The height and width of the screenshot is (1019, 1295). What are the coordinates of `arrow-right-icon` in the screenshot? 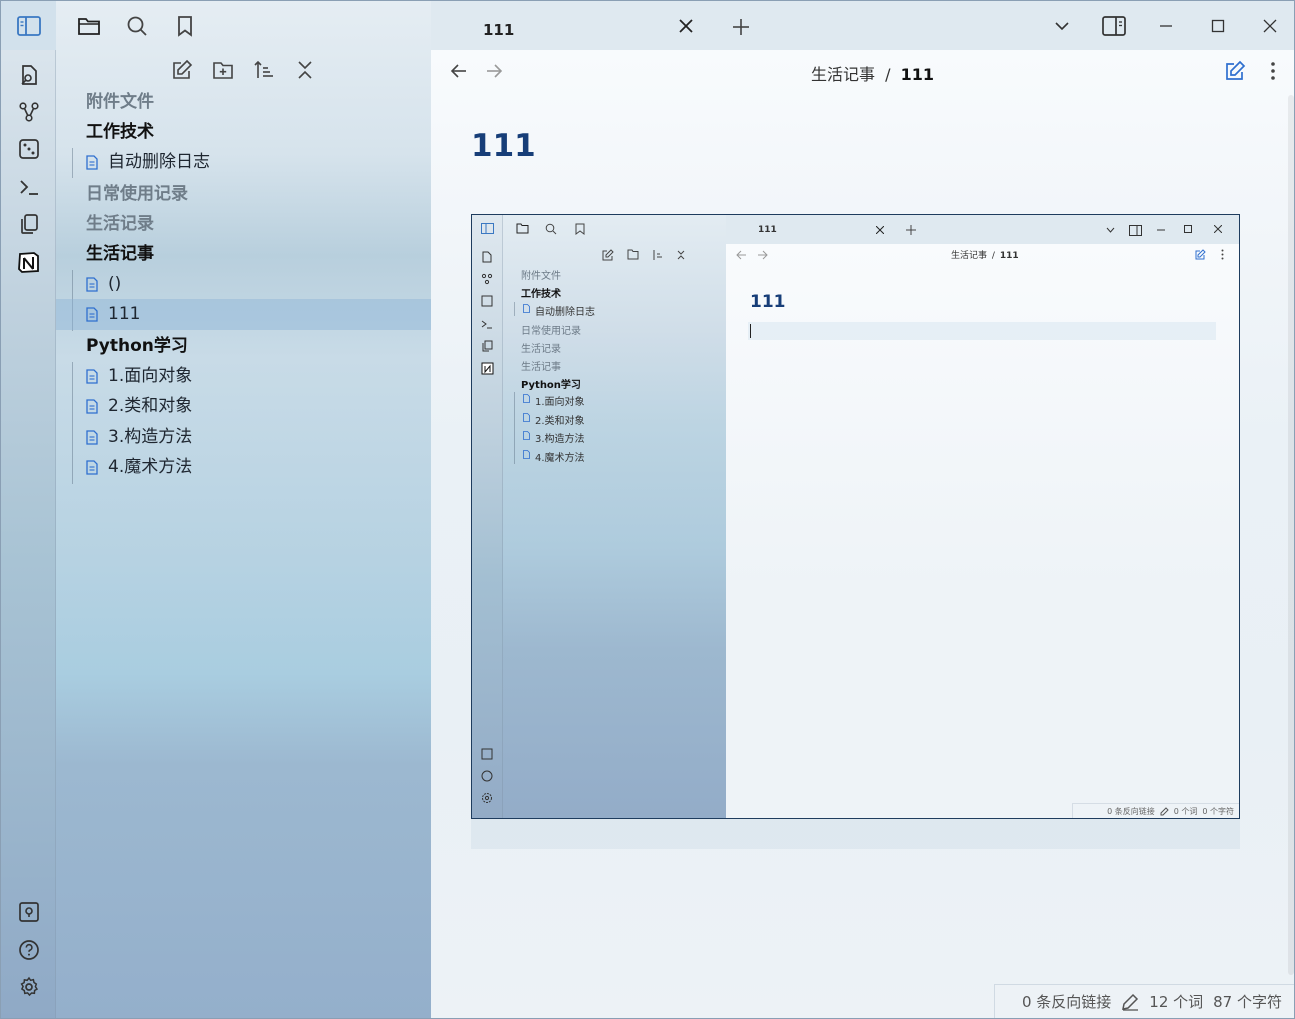 It's located at (494, 71).